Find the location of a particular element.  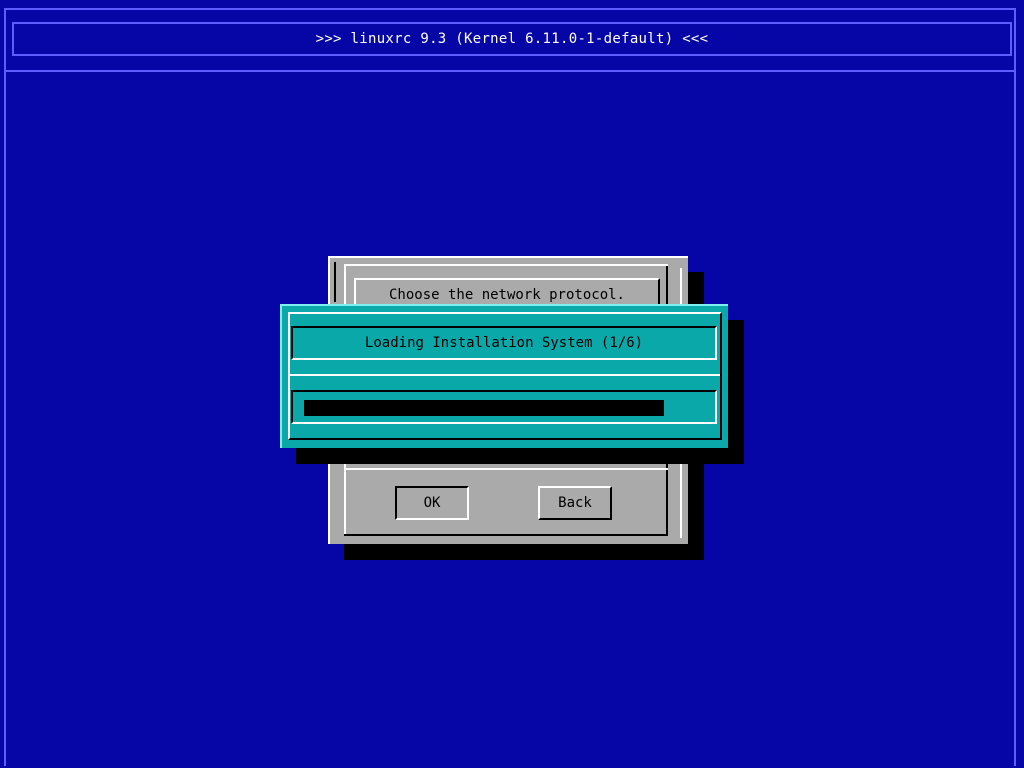

title-divider is located at coordinates (511, 71).